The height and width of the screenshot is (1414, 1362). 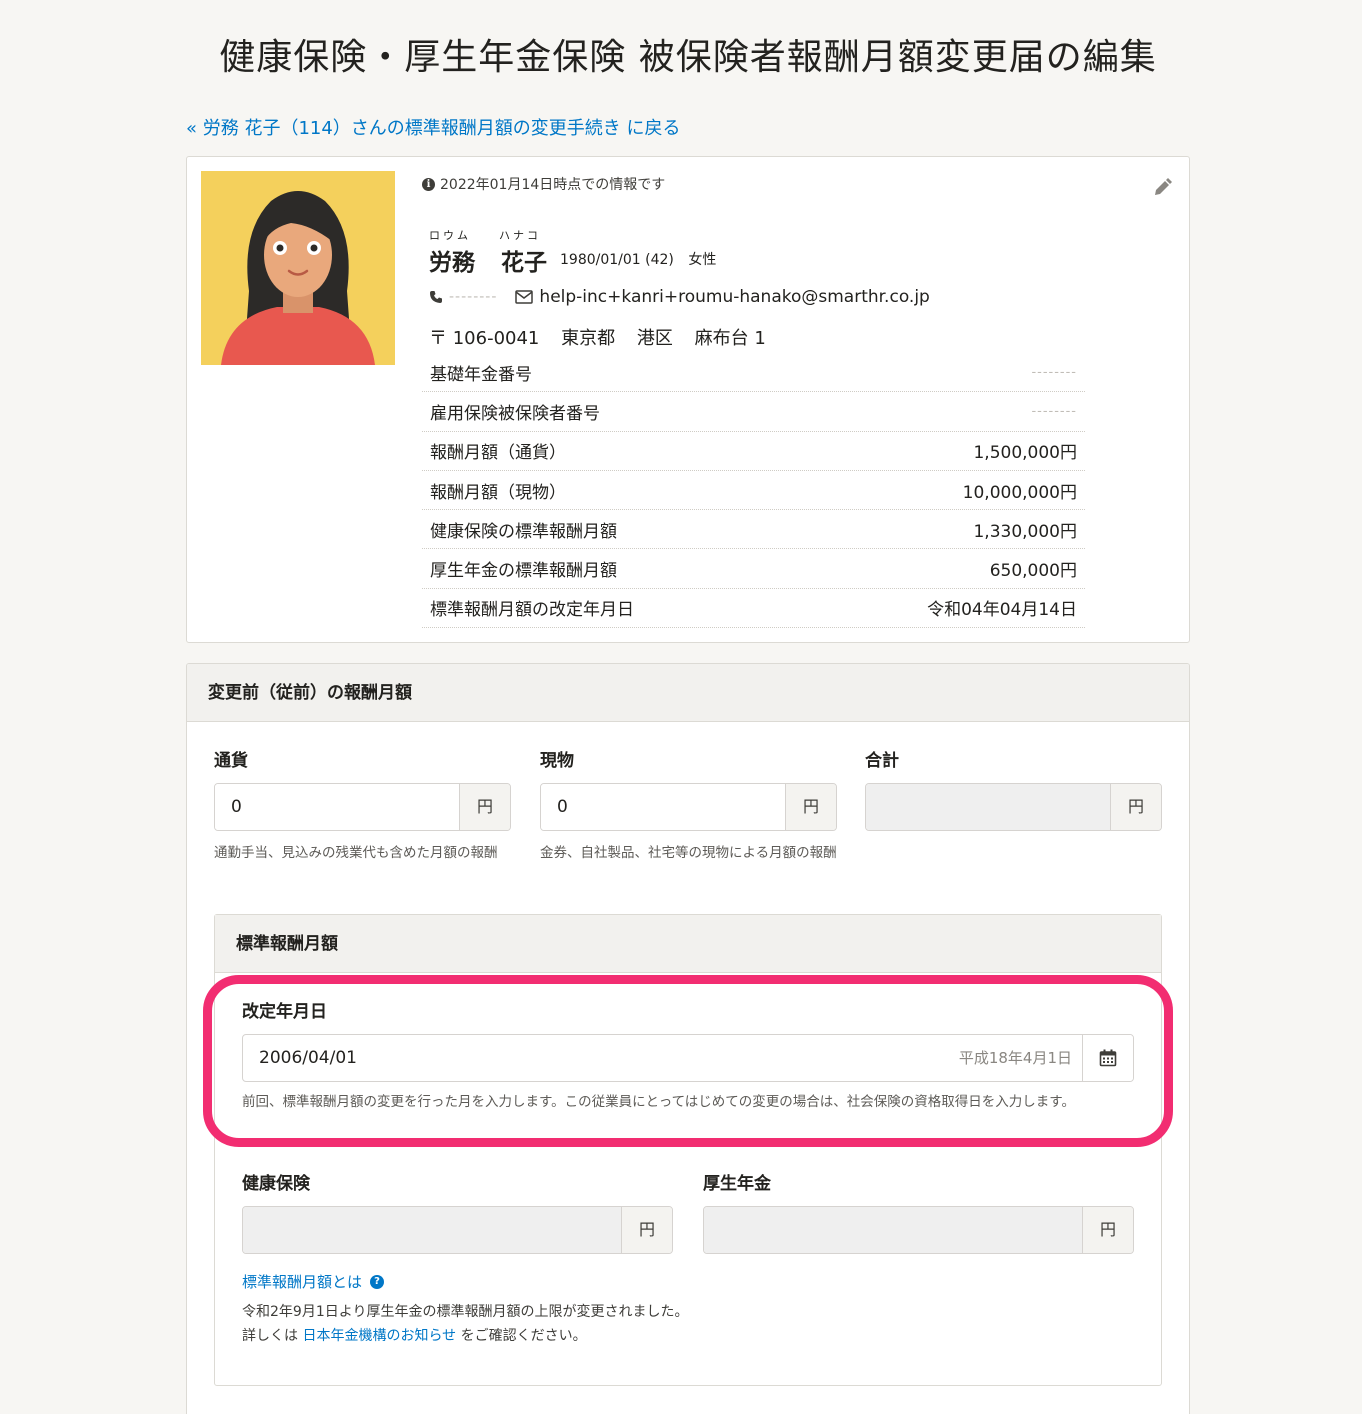 What do you see at coordinates (520, 235) in the screenshot?
I see `first-name-kana: ハナコ` at bounding box center [520, 235].